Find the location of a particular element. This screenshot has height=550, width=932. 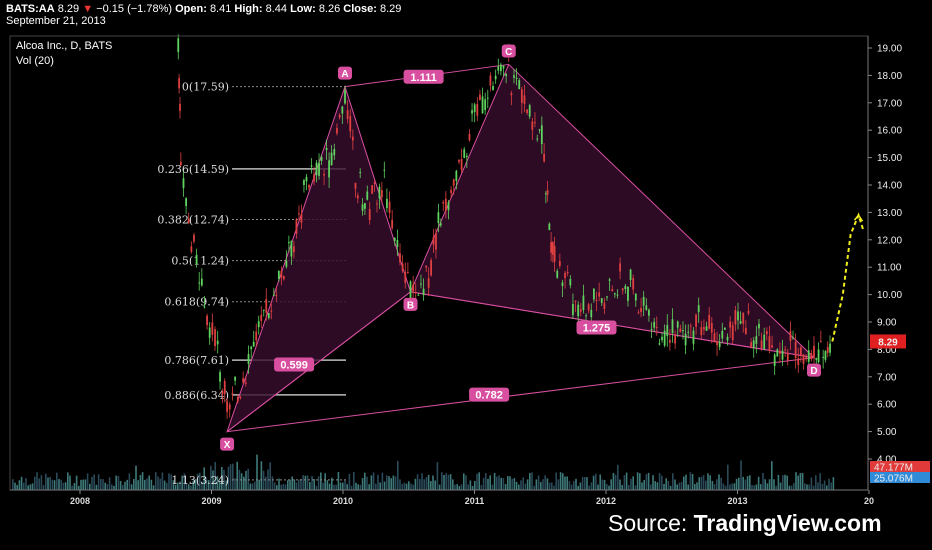

y-tick-label: 17.00 is located at coordinates (889, 103).